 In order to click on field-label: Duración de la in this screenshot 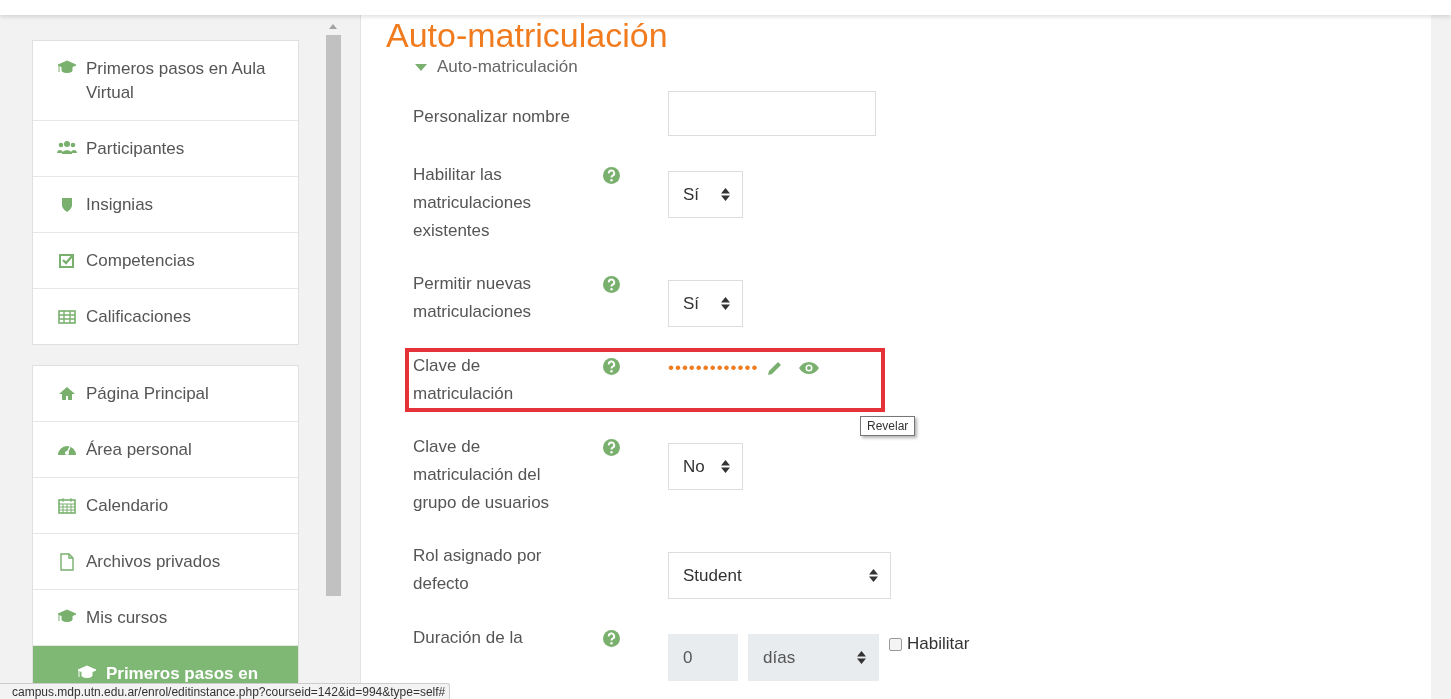, I will do `click(468, 638)`.